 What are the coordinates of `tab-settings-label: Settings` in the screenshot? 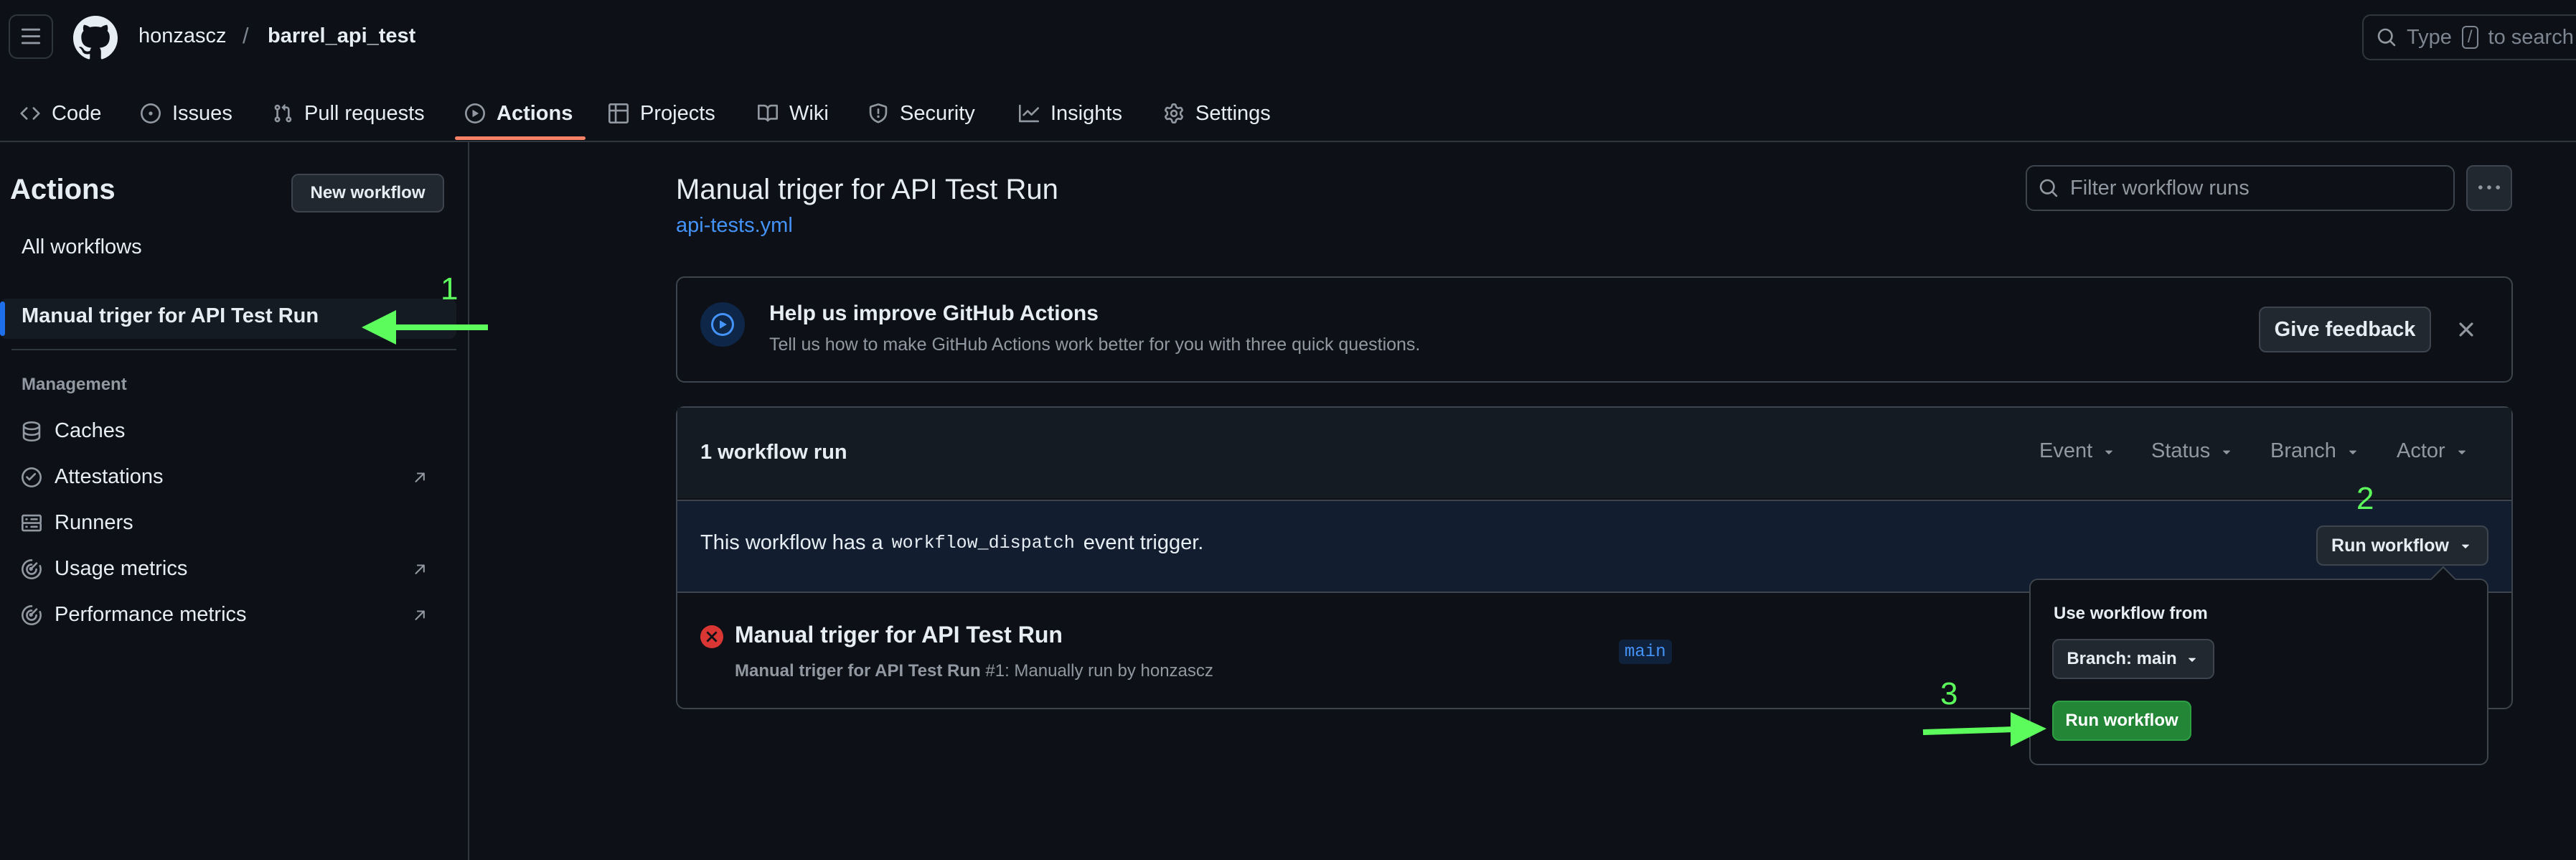 It's located at (1233, 113).